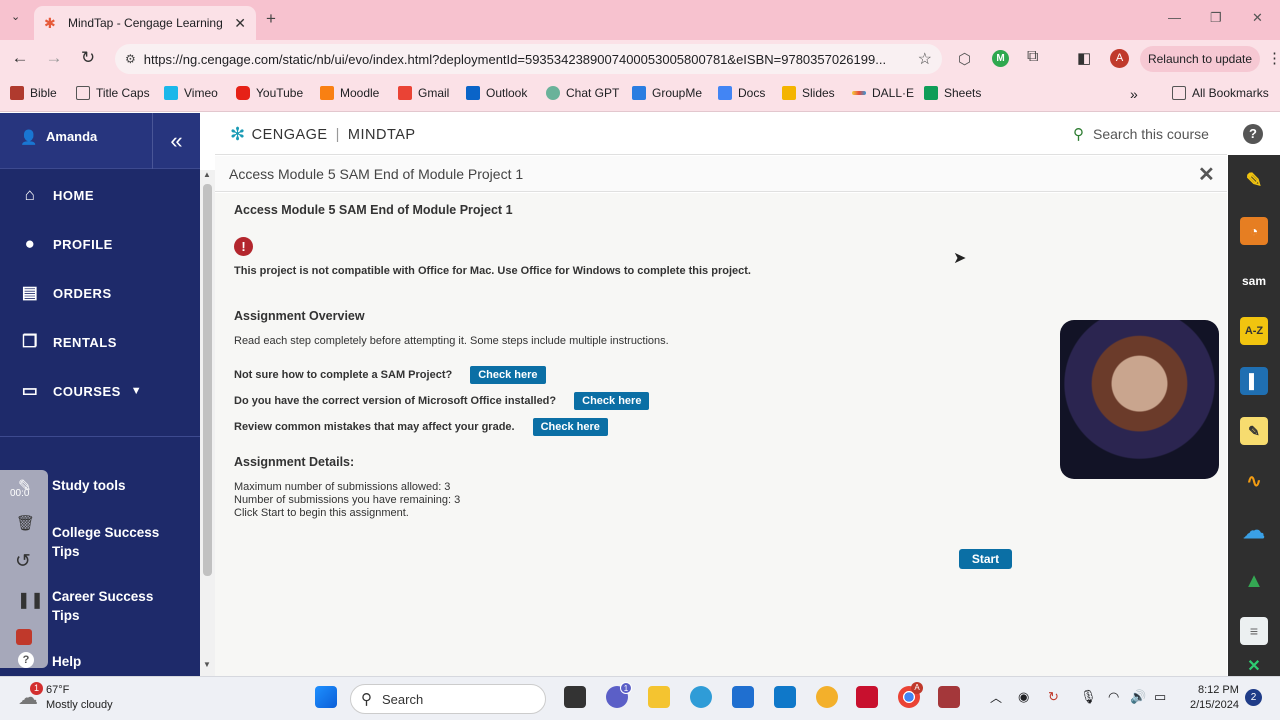 This screenshot has height=720, width=1280. I want to click on file-explorer-icon, so click(659, 697).